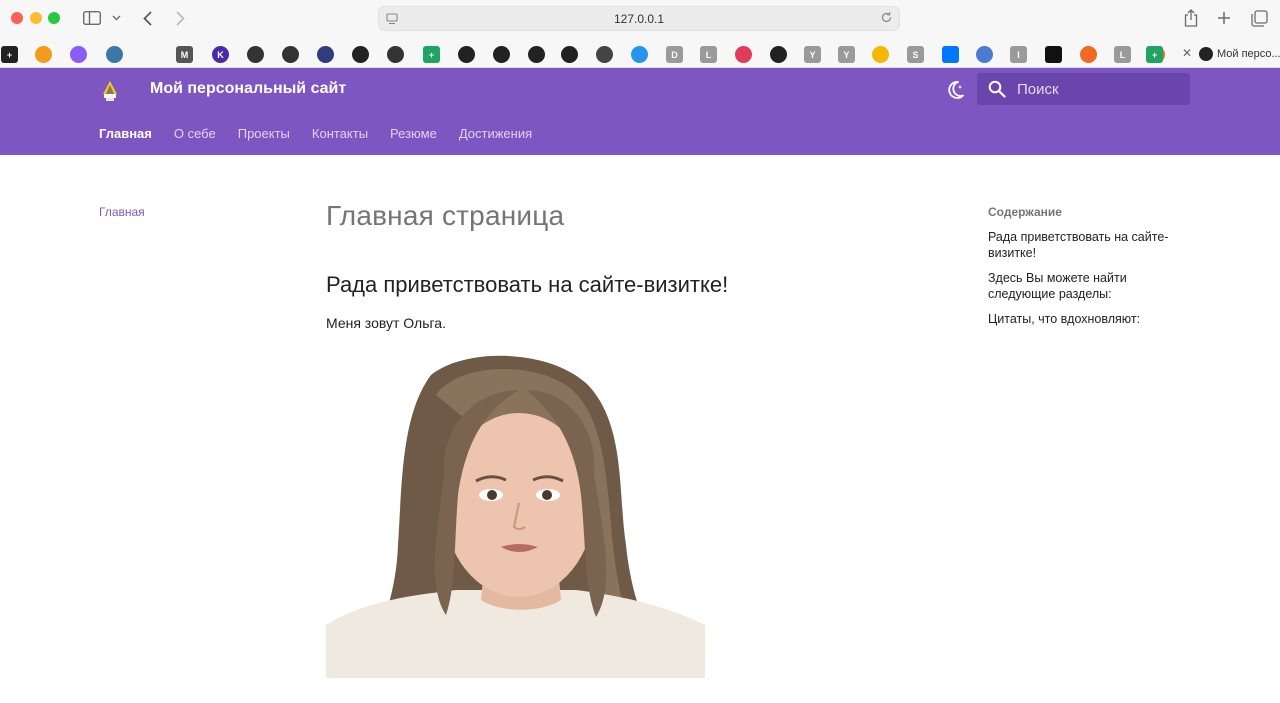 The image size is (1280, 703). What do you see at coordinates (43, 54) in the screenshot?
I see `mail-icon` at bounding box center [43, 54].